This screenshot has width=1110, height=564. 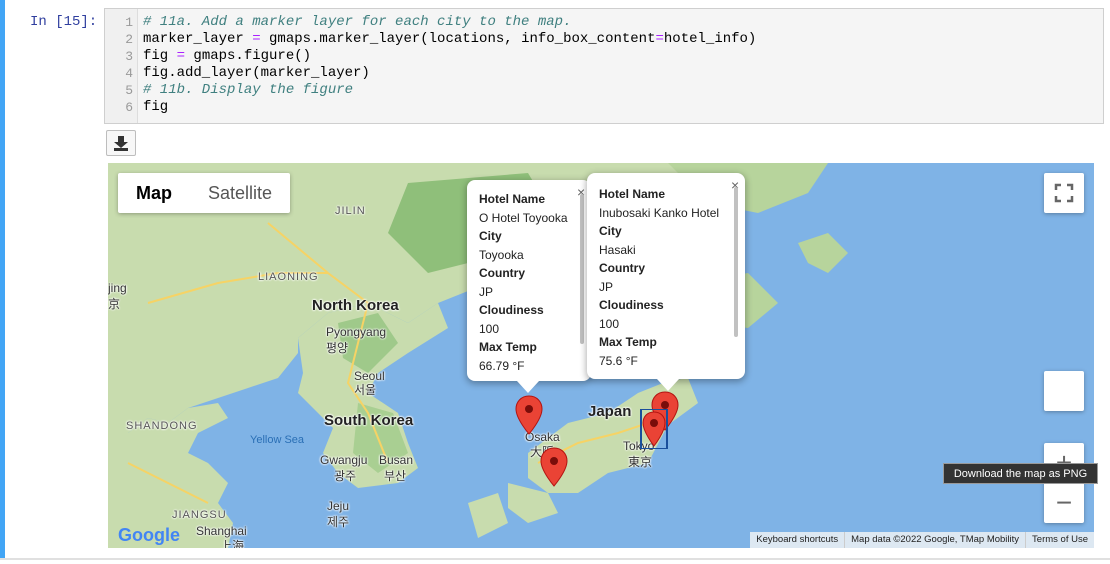 I want to click on download-icon, so click(x=121, y=143).